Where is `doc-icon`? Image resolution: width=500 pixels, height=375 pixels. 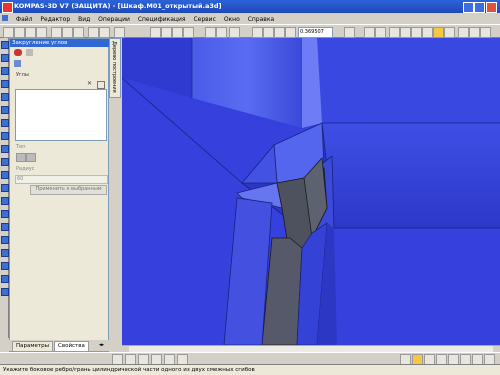 doc-icon is located at coordinates (5, 18).